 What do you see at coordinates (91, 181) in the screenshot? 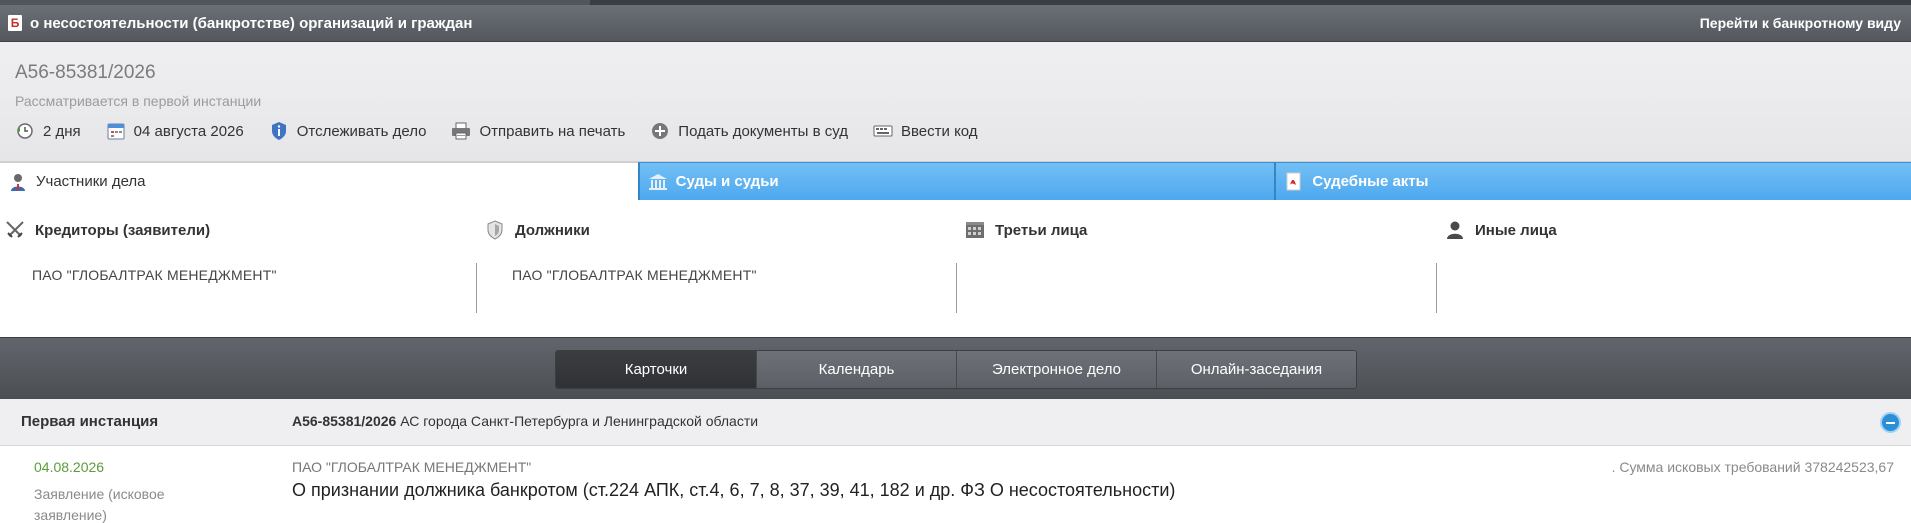
I see `tab-participants-label: Участники дела` at bounding box center [91, 181].